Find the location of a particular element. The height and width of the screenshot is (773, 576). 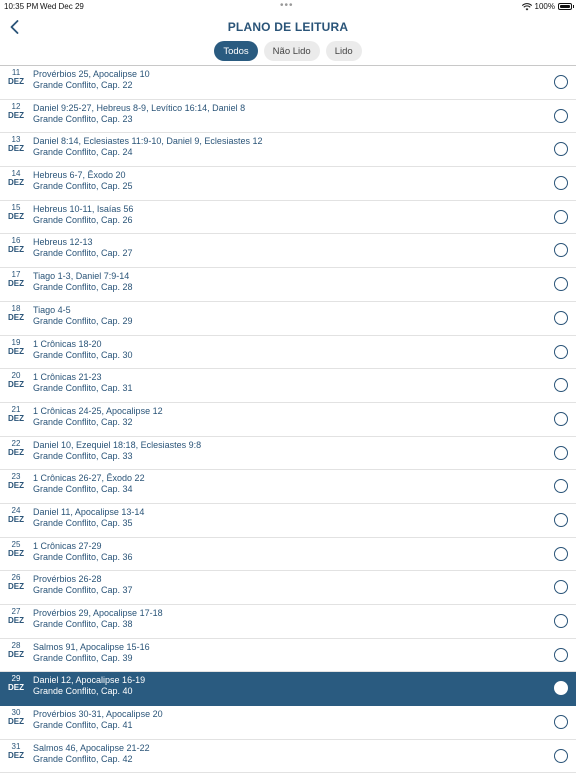

row-date: 13 DEZ is located at coordinates (16, 144).